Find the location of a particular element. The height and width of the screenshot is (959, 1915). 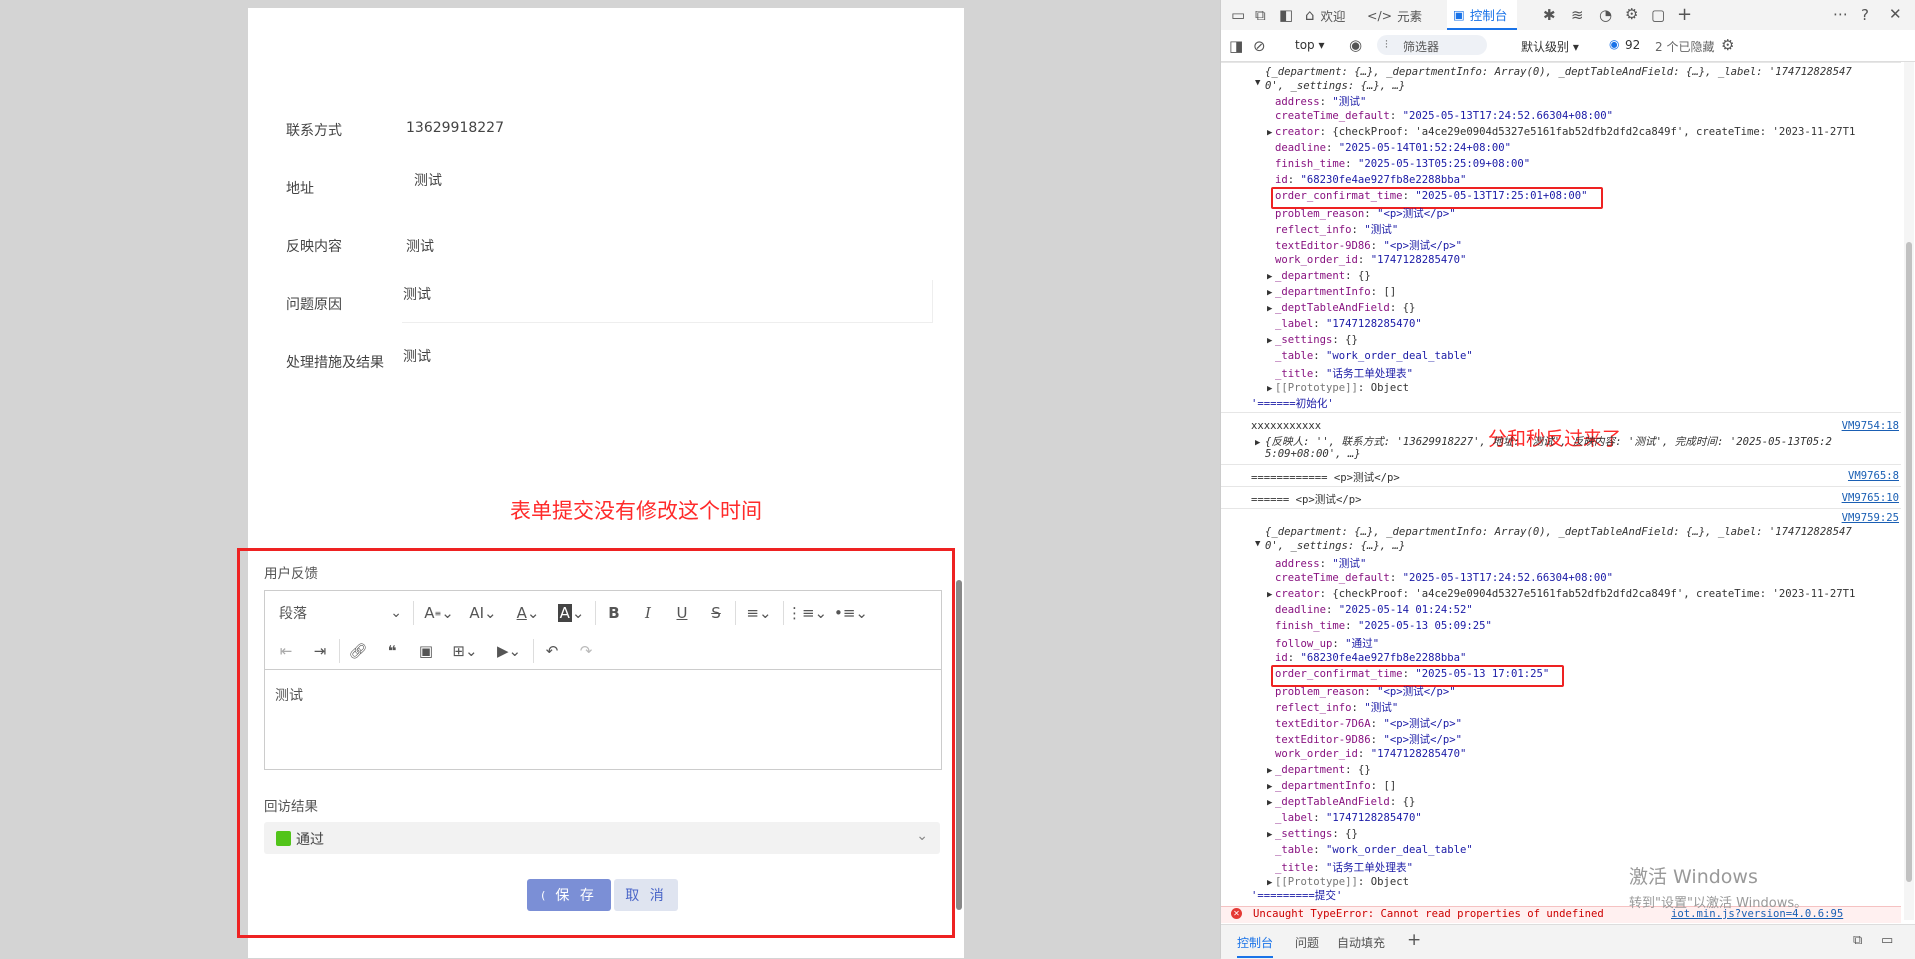

bold-icon: B is located at coordinates (614, 613).